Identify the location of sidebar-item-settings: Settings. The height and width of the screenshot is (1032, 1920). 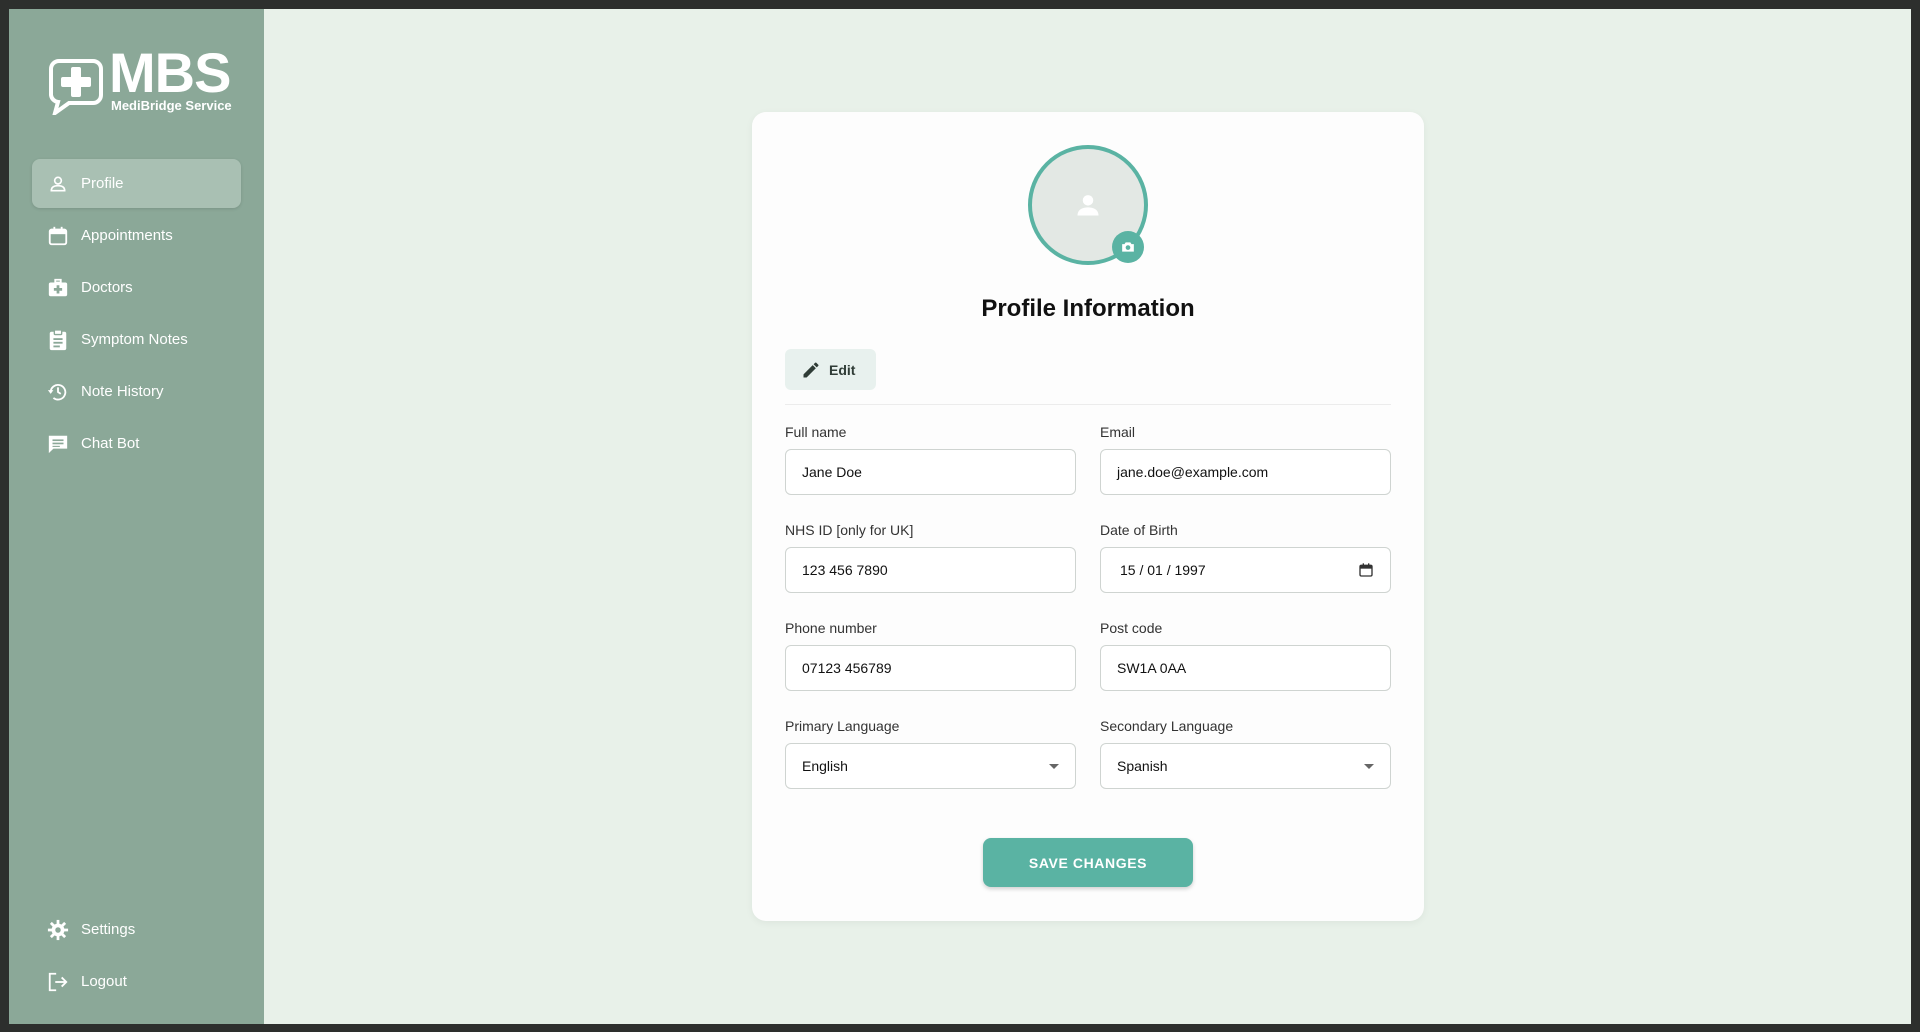
(136, 929).